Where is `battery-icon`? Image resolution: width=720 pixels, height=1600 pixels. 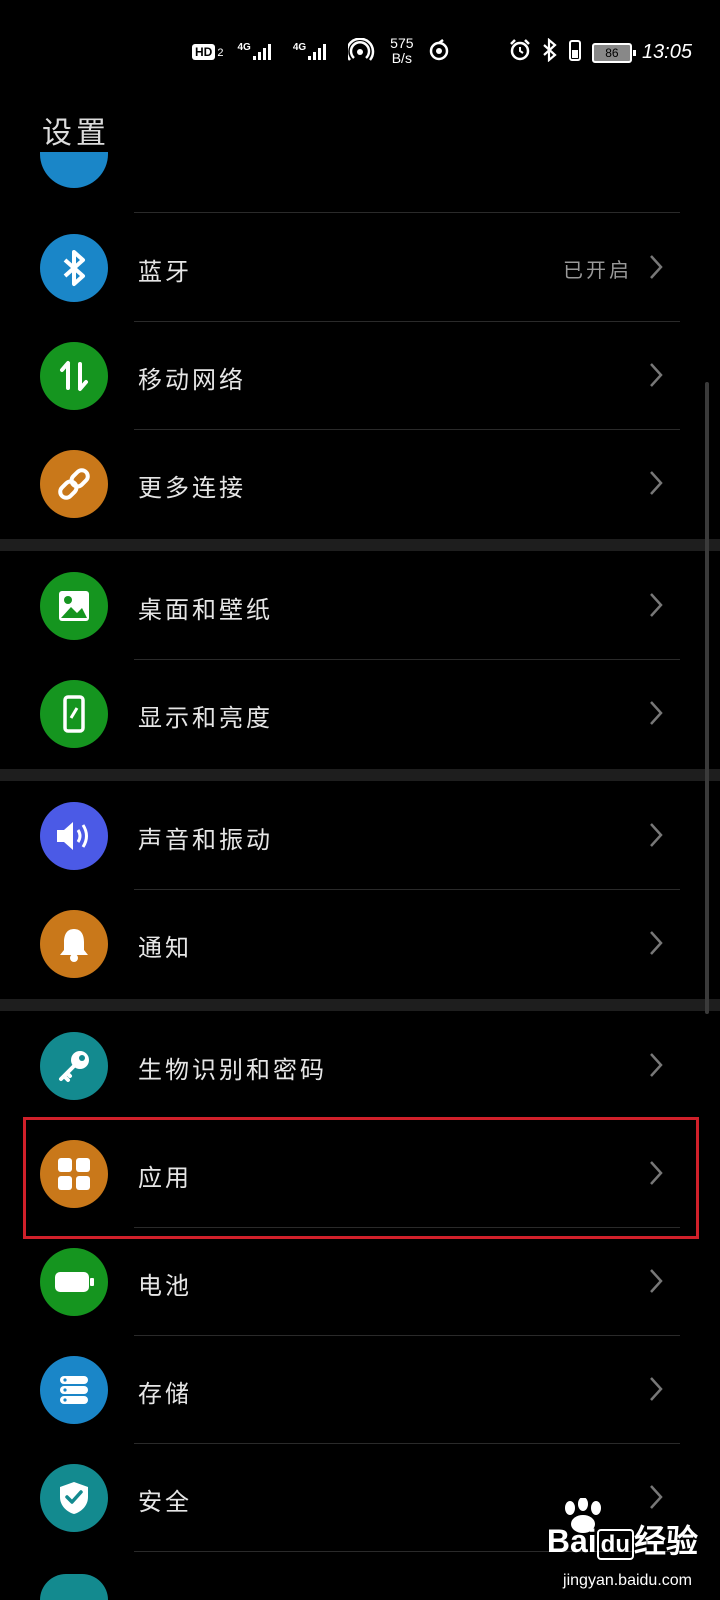 battery-icon is located at coordinates (74, 1282).